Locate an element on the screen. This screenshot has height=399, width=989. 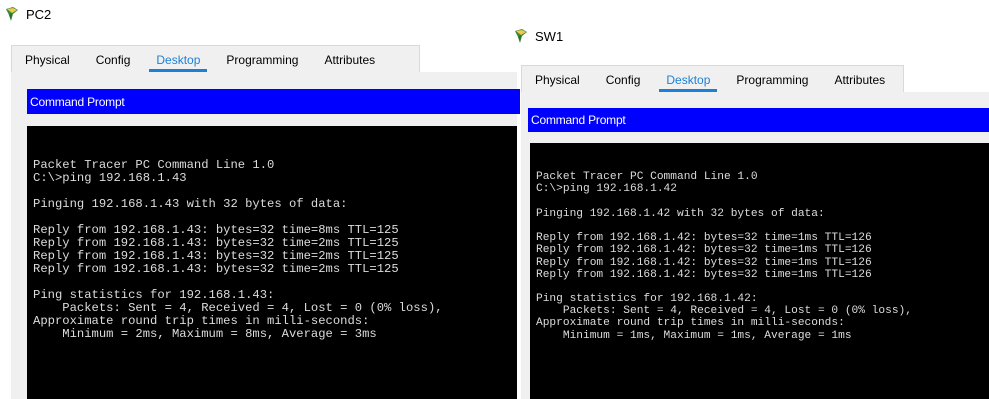
pc2-tab-config: Config is located at coordinates (113, 60).